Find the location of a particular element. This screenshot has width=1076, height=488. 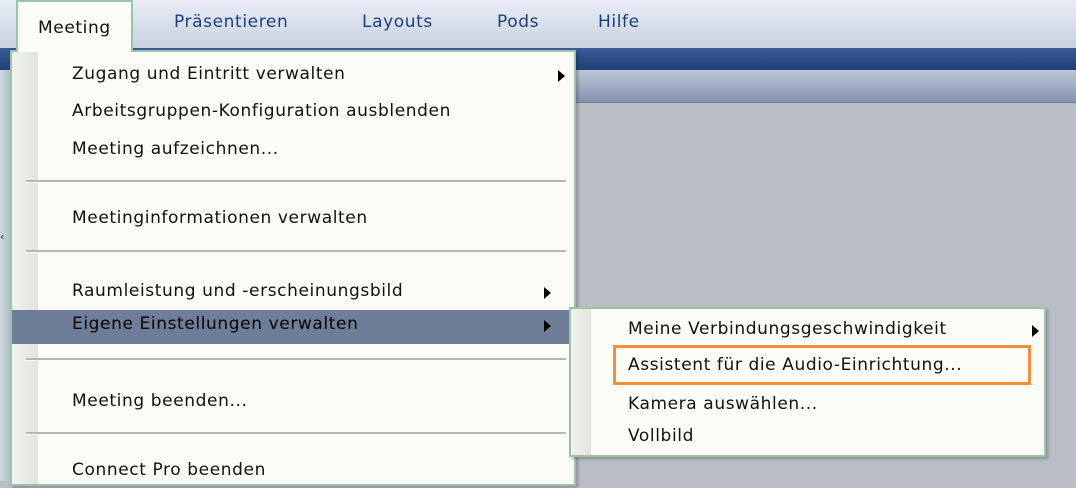

menu-item-raumleistung: Raumleistung und -erscheinungsbild is located at coordinates (293, 295).